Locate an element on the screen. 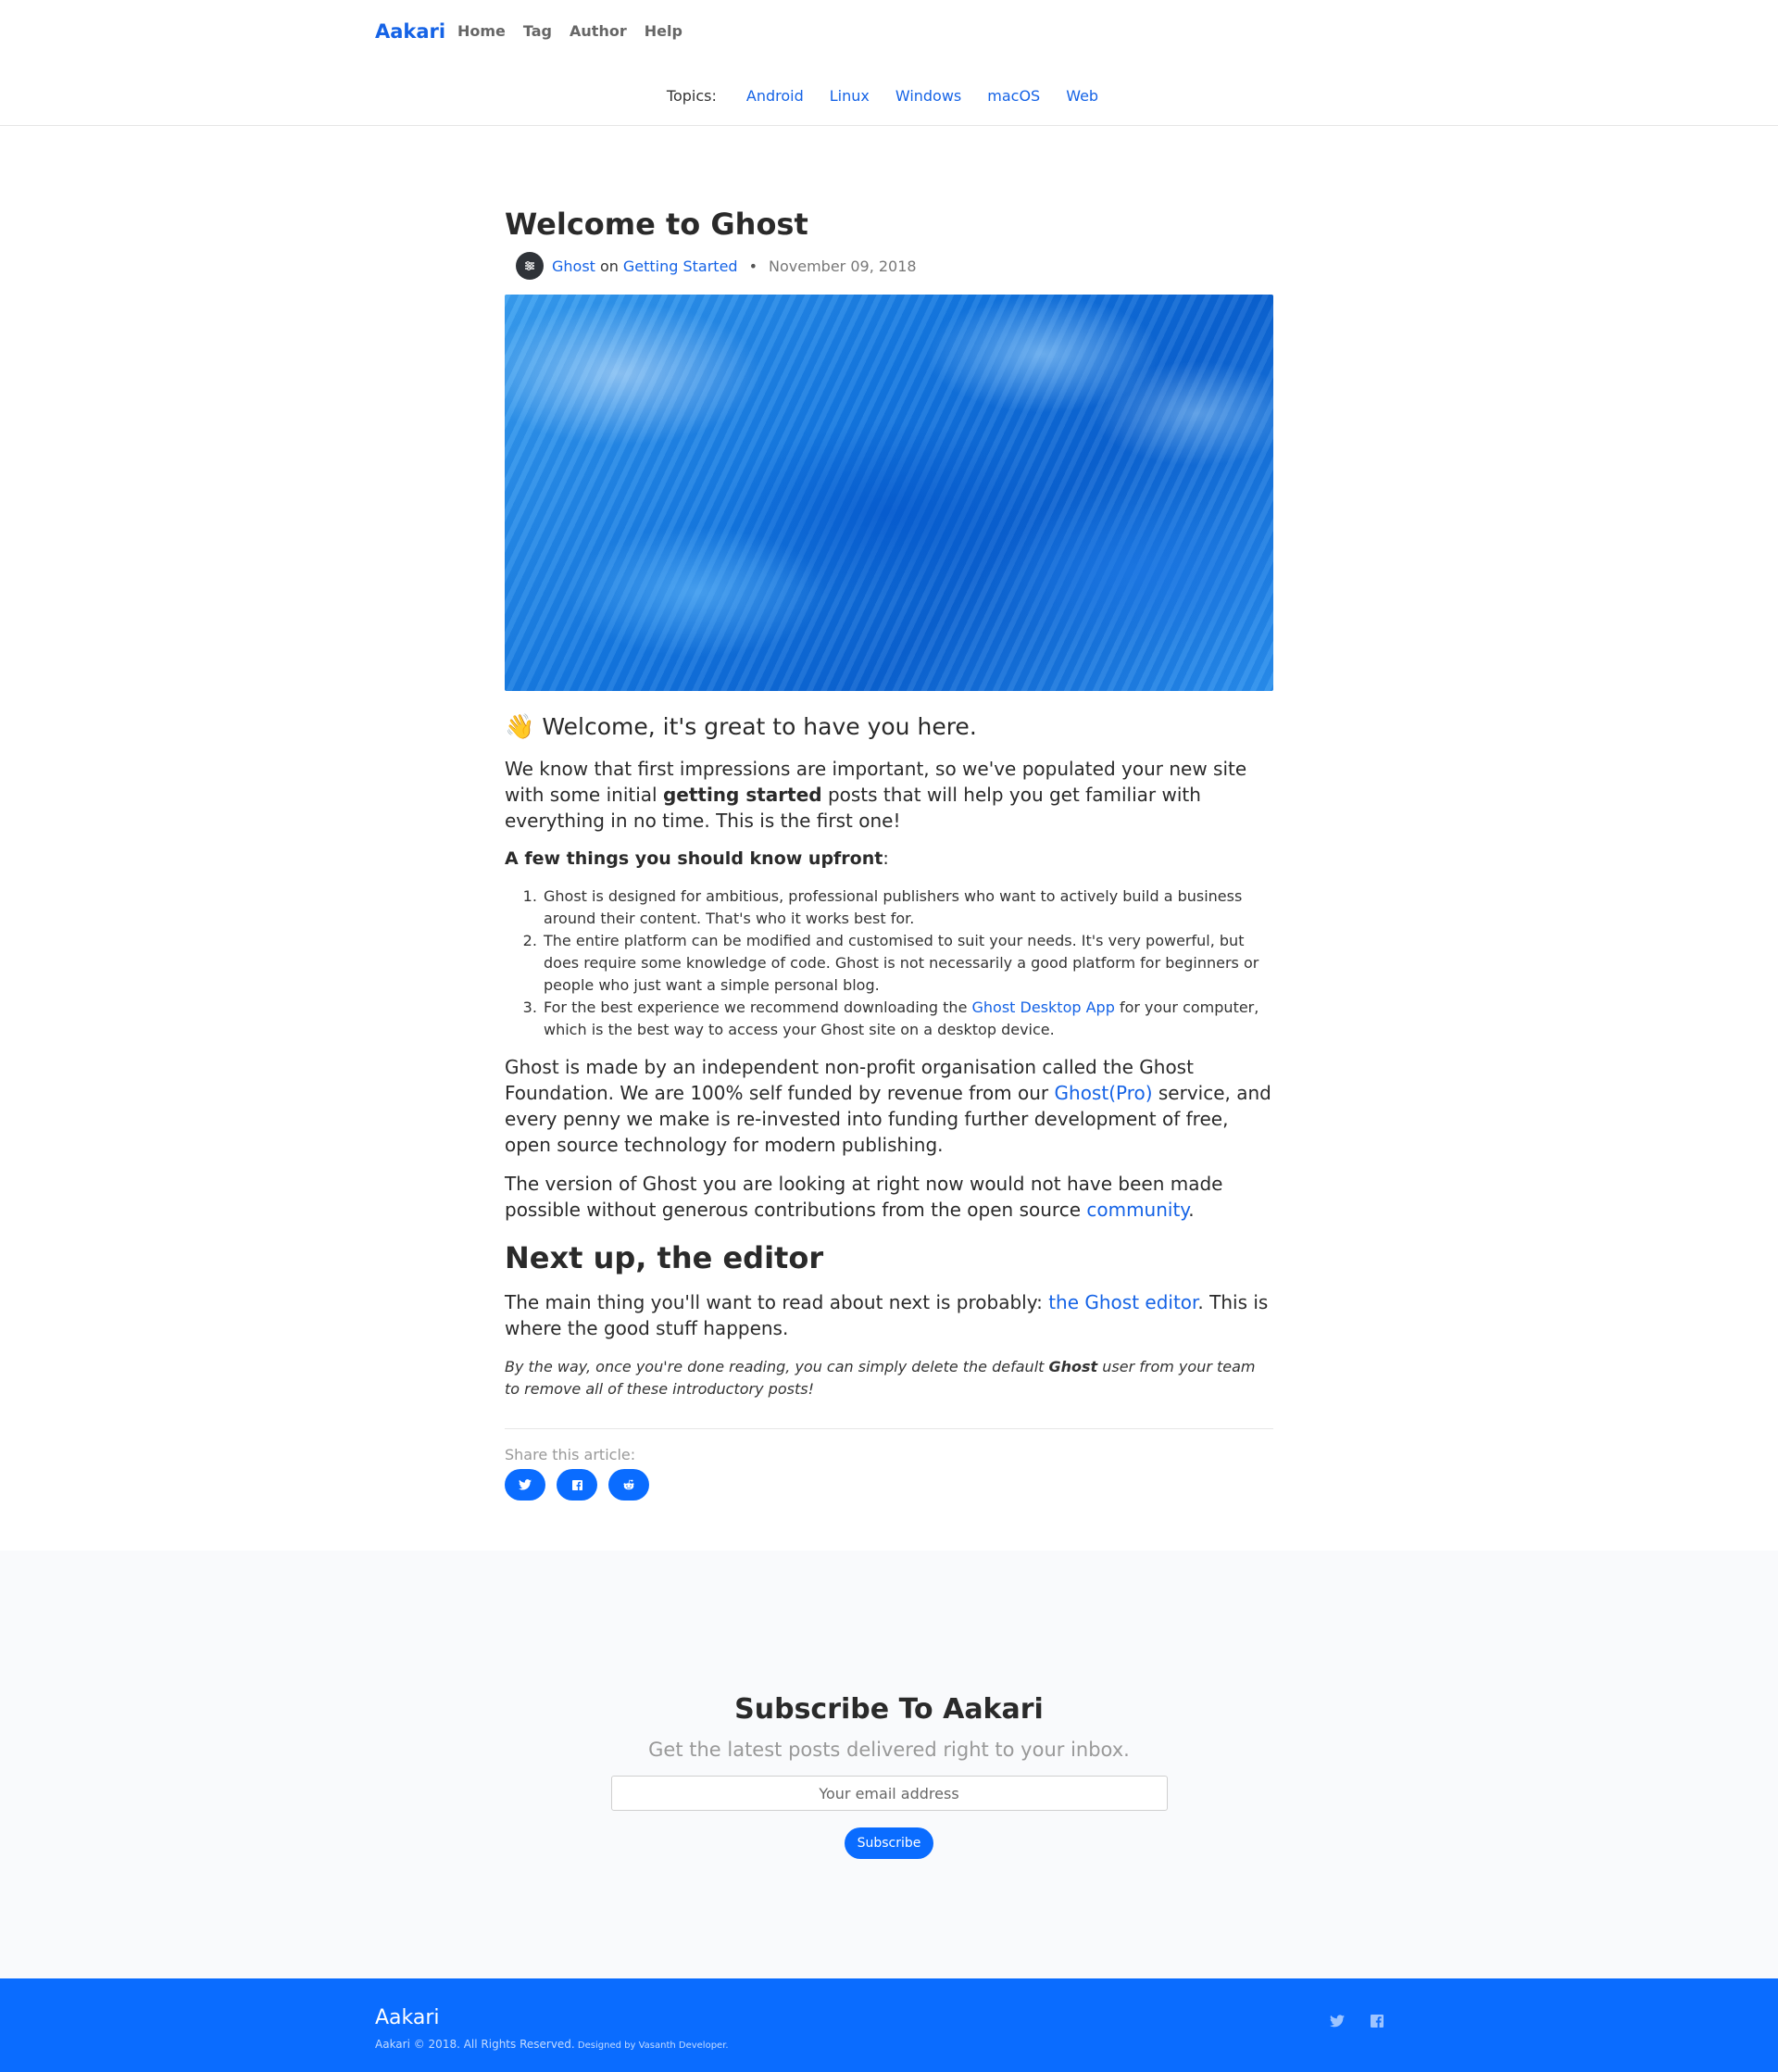 The height and width of the screenshot is (2072, 1778). wave-hand-icon: 👋 is located at coordinates (520, 727).